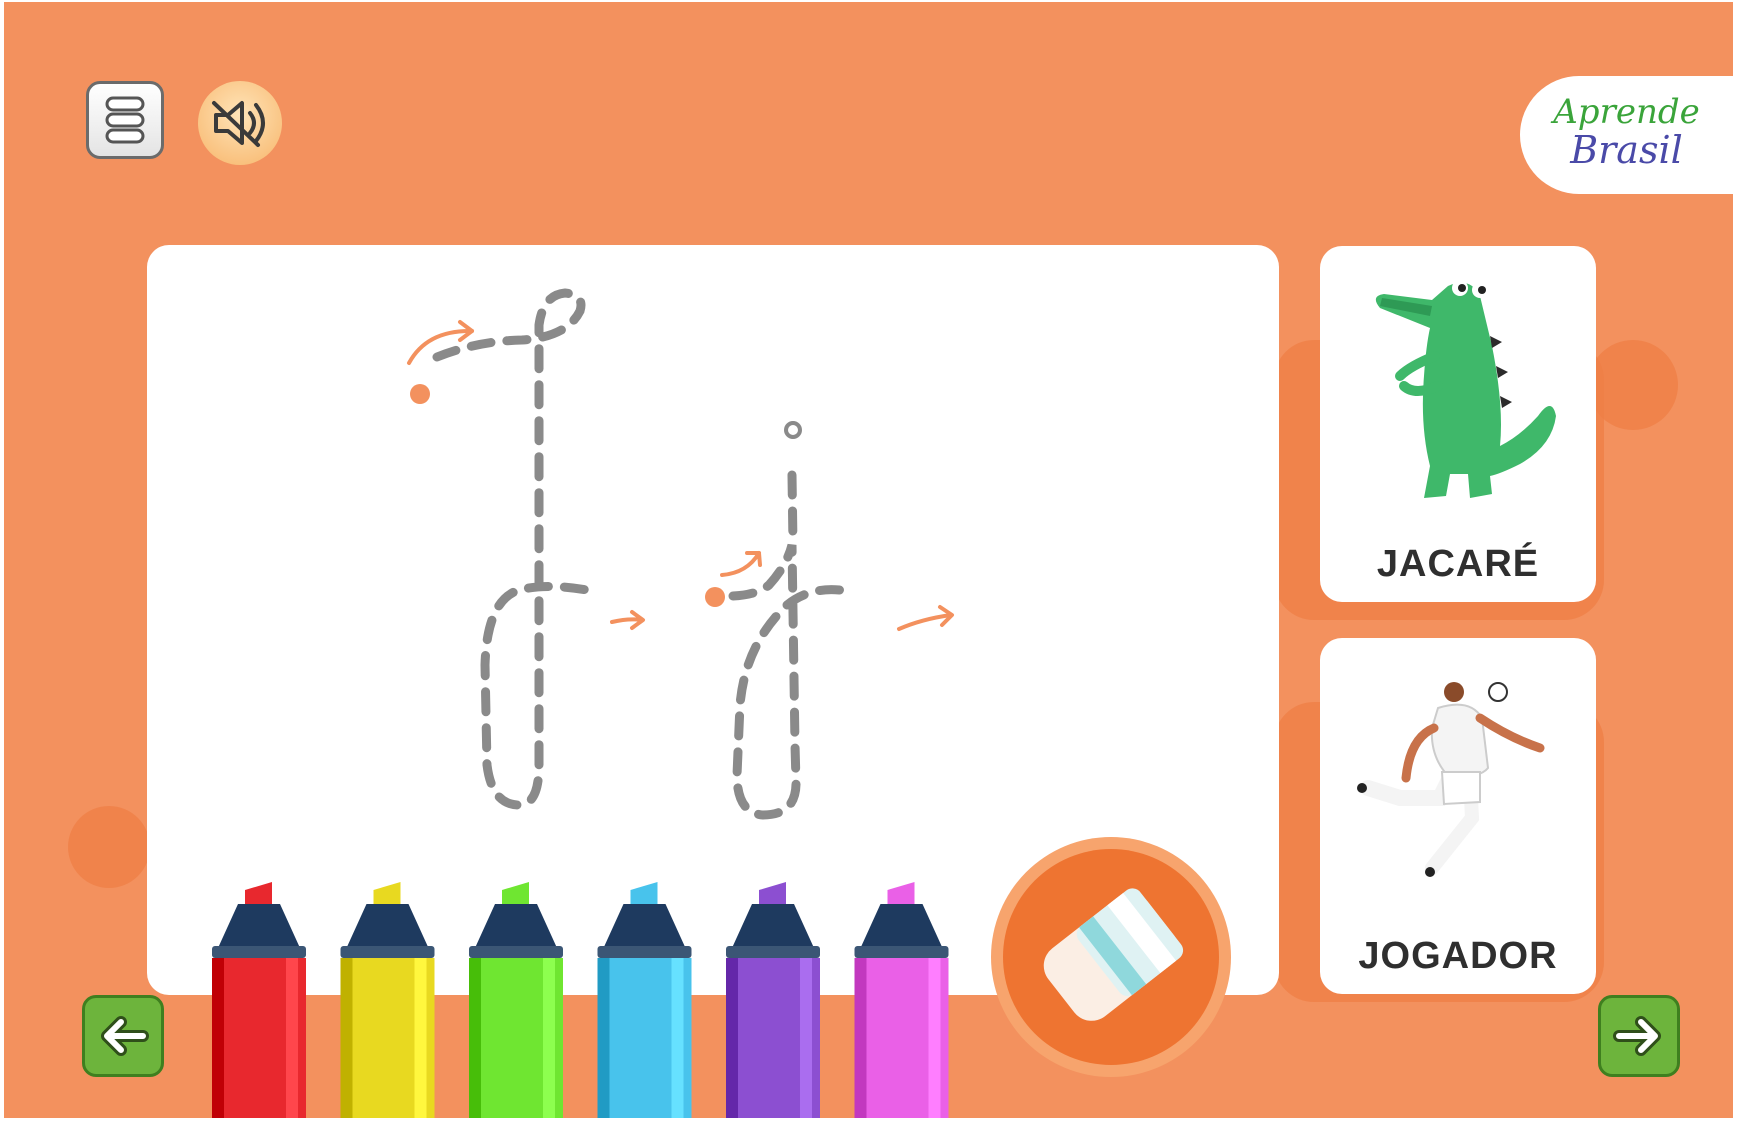 The height and width of the screenshot is (1126, 1737). Describe the element at coordinates (259, 1000) in the screenshot. I see `marker-red` at that location.